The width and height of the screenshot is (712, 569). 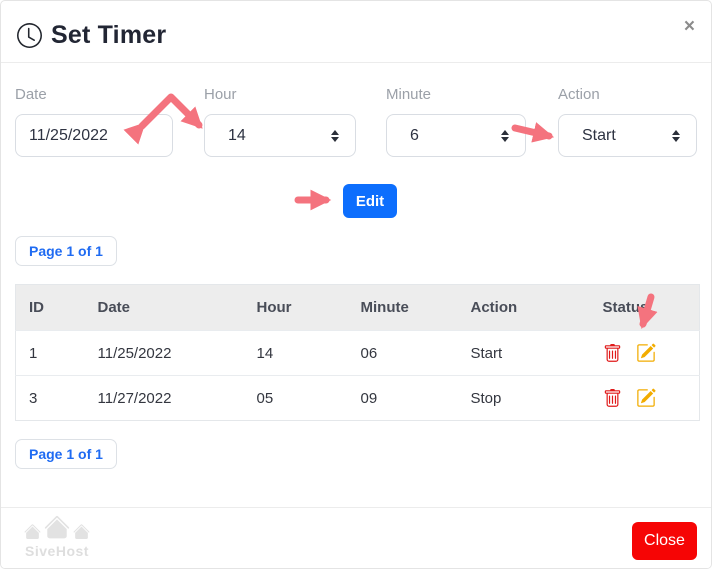 What do you see at coordinates (68, 135) in the screenshot?
I see `date-value: 11/25/2022` at bounding box center [68, 135].